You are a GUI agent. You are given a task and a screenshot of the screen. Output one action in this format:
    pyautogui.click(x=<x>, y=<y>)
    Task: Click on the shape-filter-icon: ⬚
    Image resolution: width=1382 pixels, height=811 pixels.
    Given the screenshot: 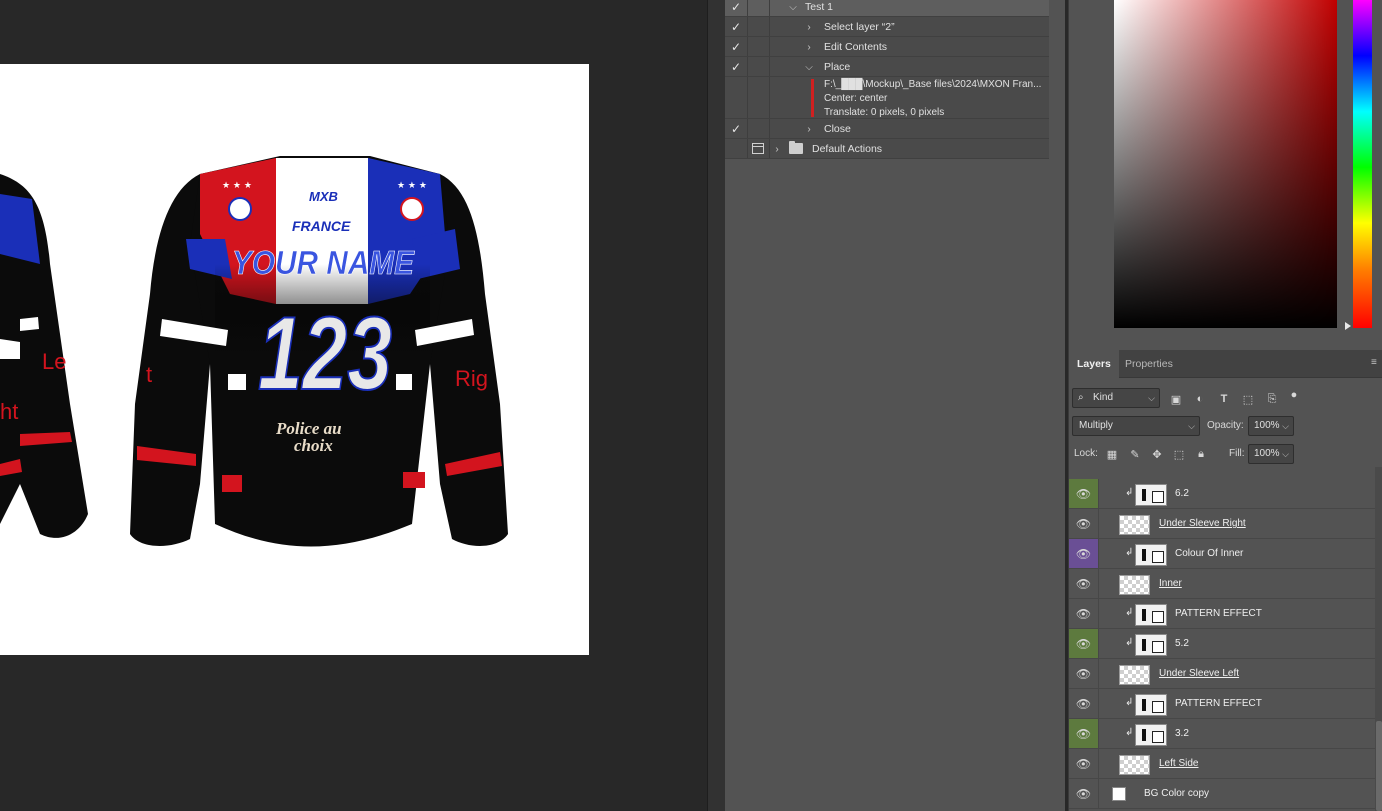 What is the action you would take?
    pyautogui.click(x=1248, y=399)
    